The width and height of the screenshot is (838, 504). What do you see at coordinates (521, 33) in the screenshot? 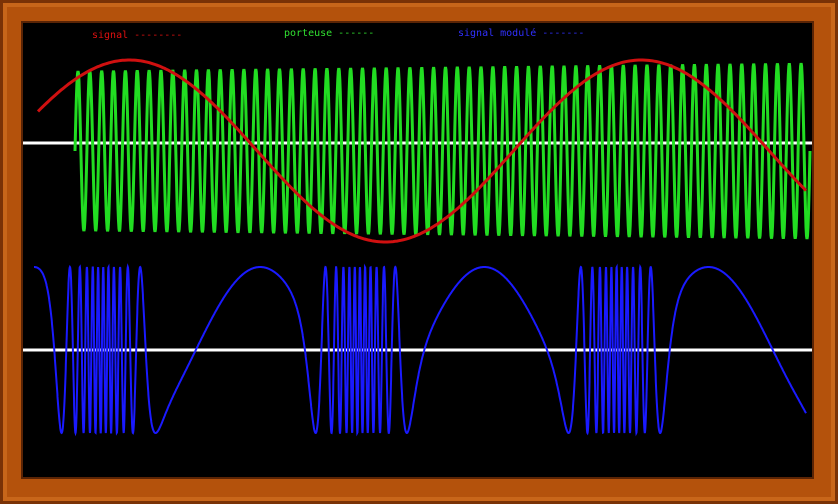
I see `legend-signal-module: signal modulé -------` at bounding box center [521, 33].